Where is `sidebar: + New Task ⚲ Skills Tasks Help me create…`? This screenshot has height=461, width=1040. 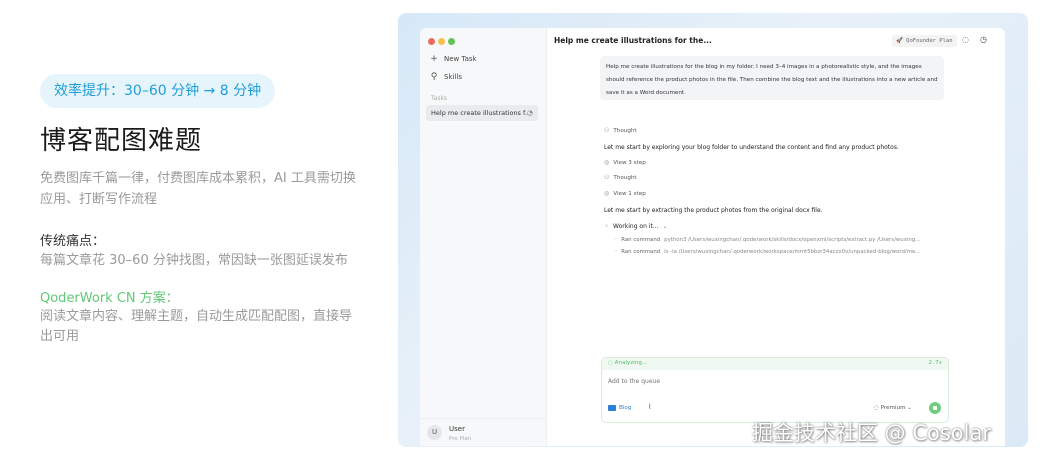 sidebar: + New Task ⚲ Skills Tasks Help me create… is located at coordinates (483, 237).